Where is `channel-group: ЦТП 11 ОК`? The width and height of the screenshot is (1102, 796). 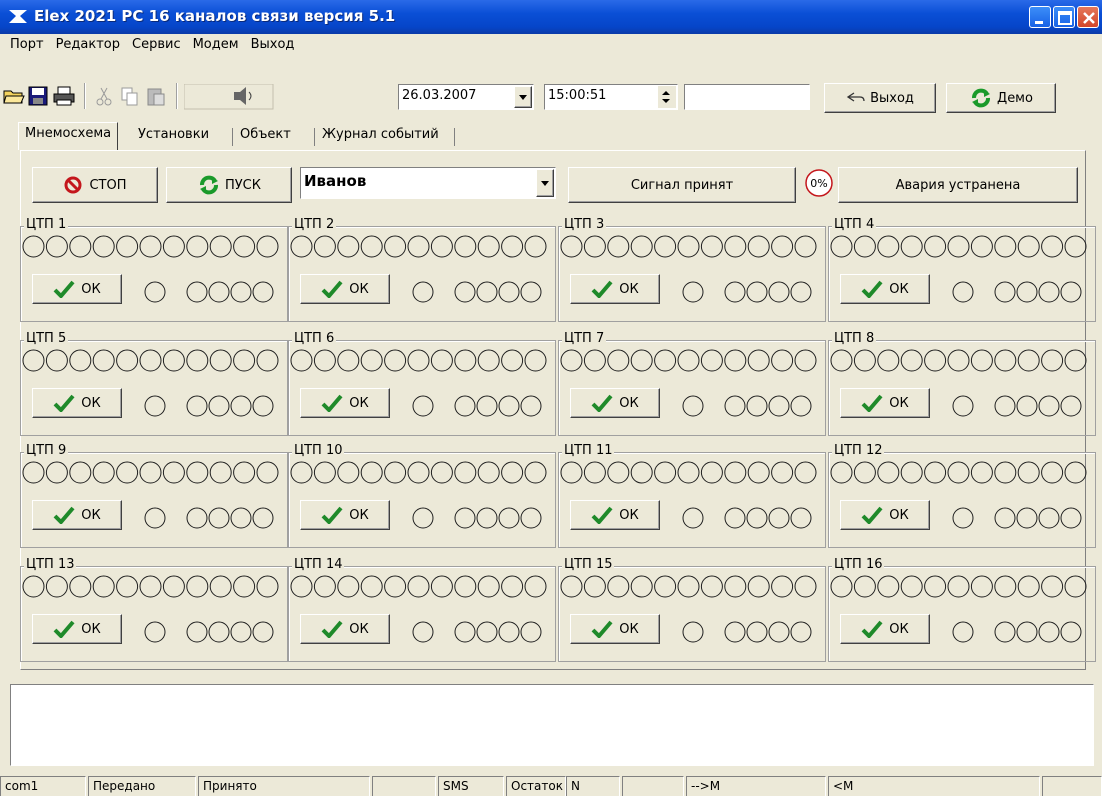
channel-group: ЦТП 11 ОК is located at coordinates (692, 496).